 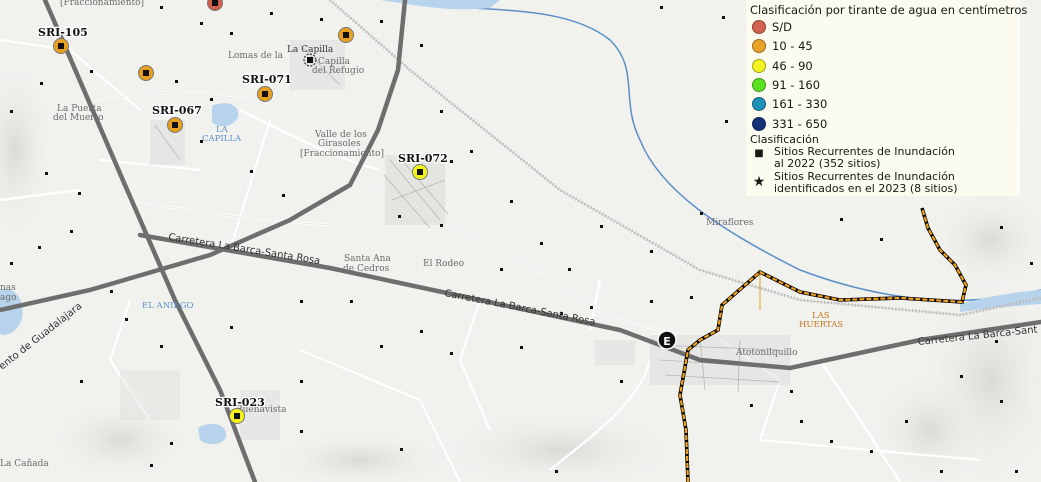 What do you see at coordinates (730, 223) in the screenshot?
I see `place-label: Miraflores` at bounding box center [730, 223].